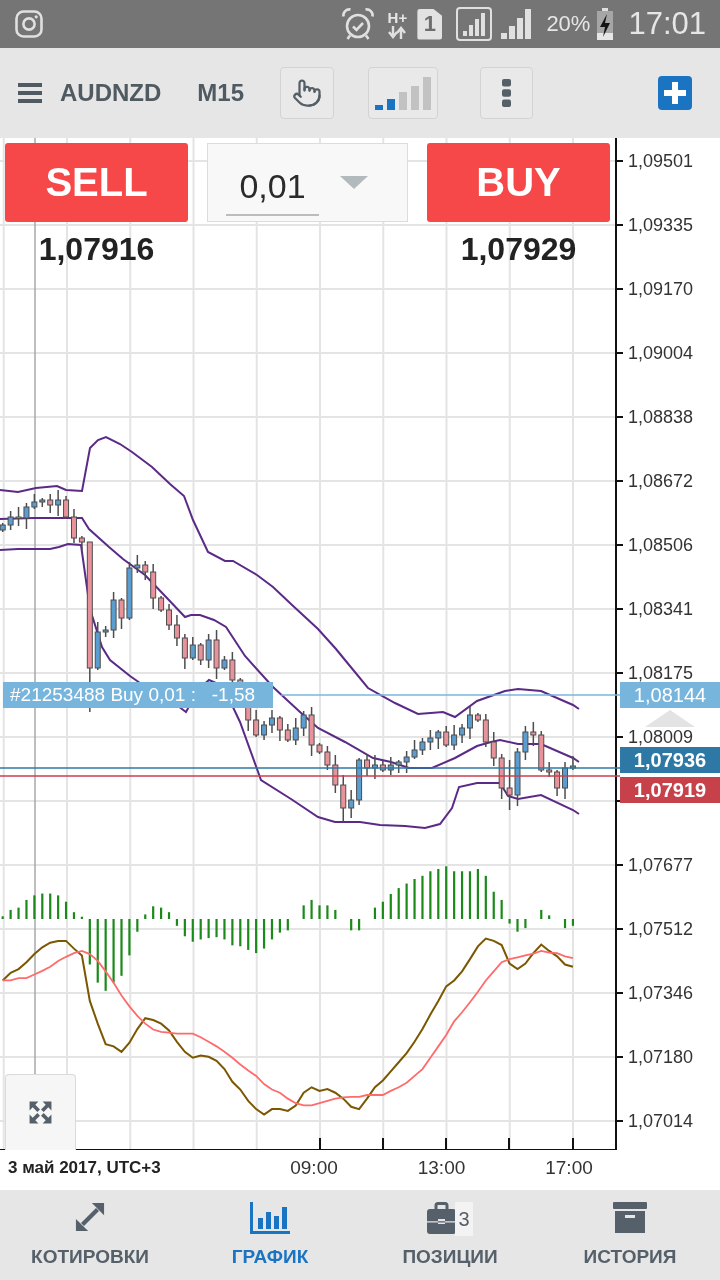 The height and width of the screenshot is (1280, 720). What do you see at coordinates (464, 1219) in the screenshot?
I see `positions-count: 3` at bounding box center [464, 1219].